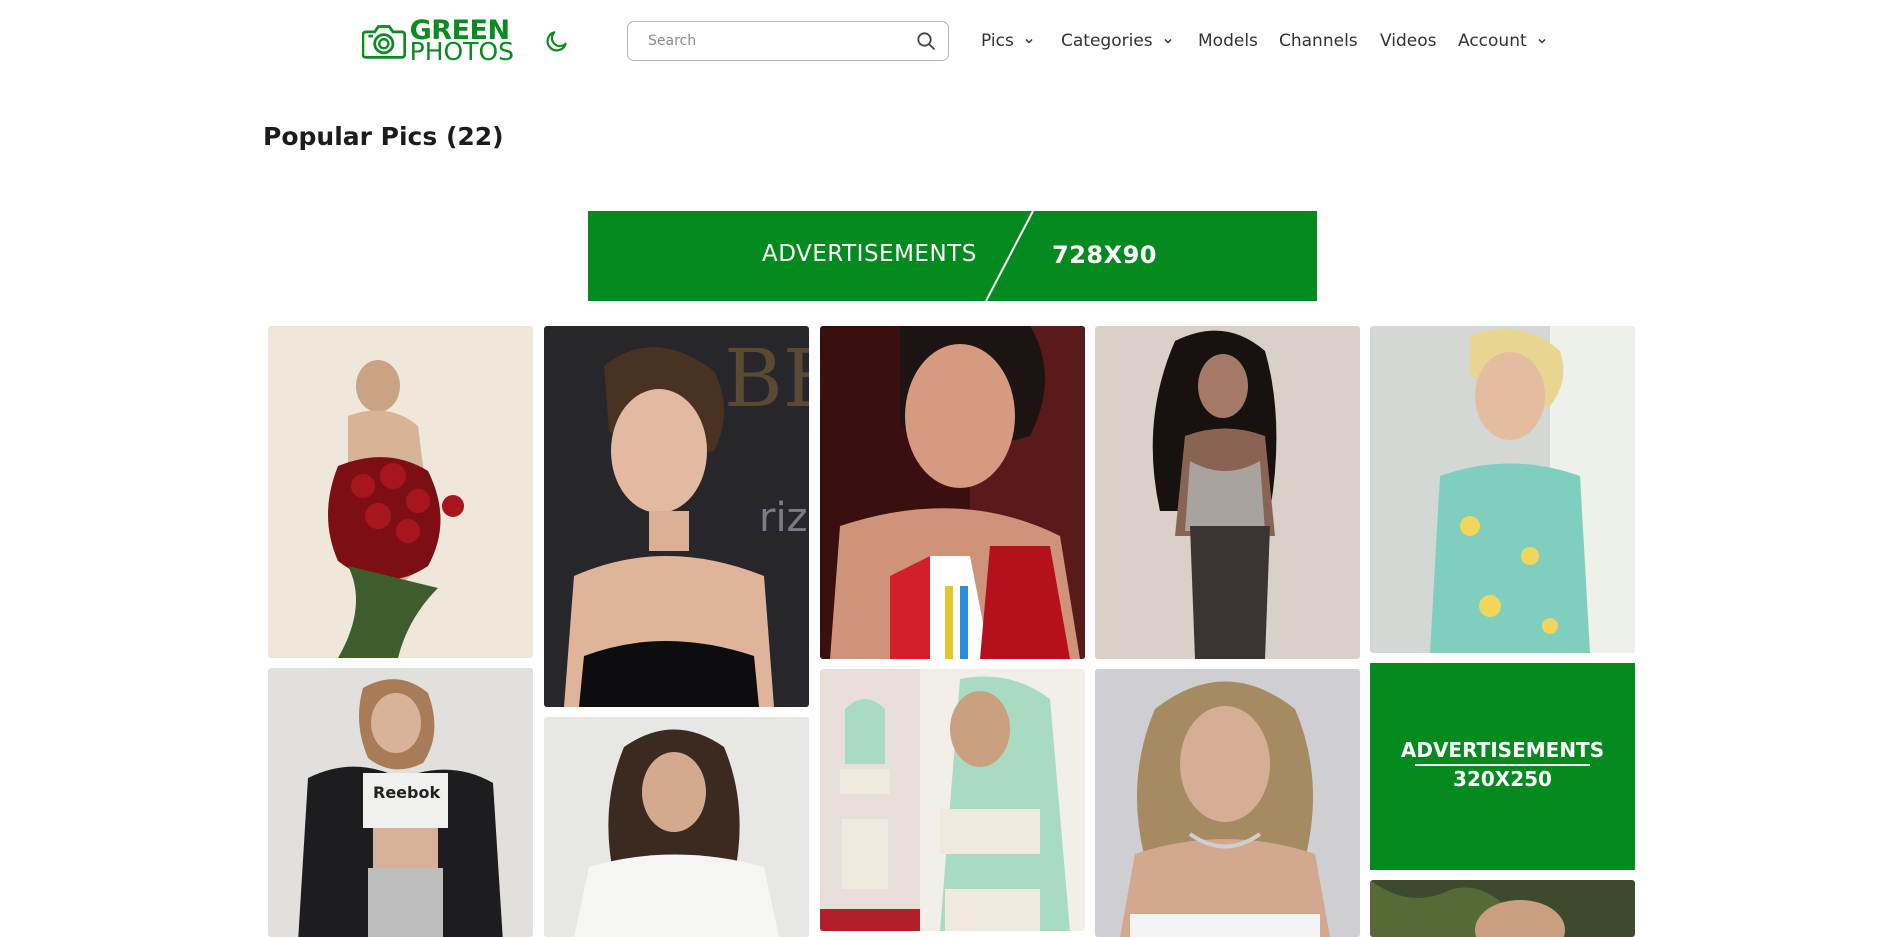 The height and width of the screenshot is (937, 1902). I want to click on moon-icon, so click(557, 41).